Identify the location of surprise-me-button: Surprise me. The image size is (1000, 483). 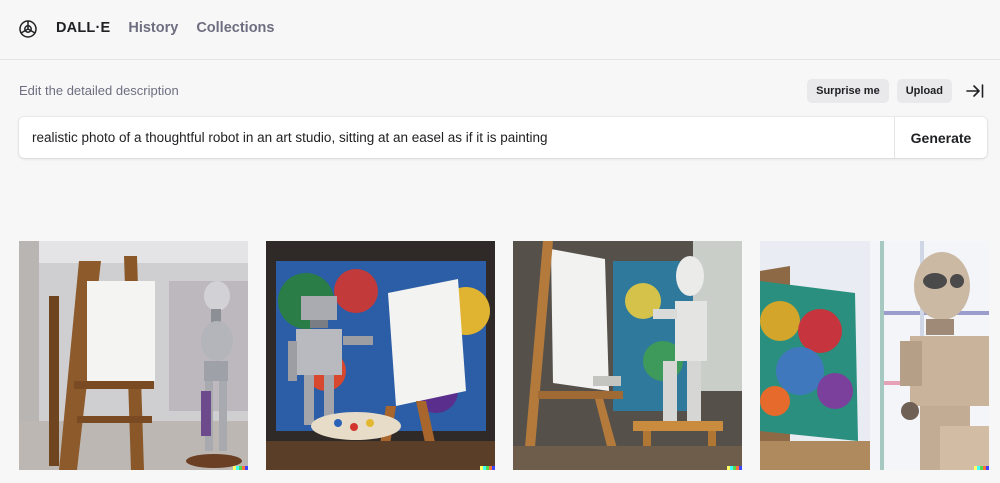
(848, 91).